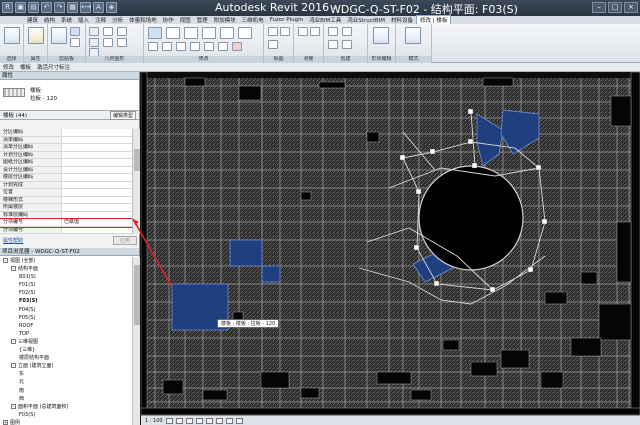 This screenshot has height=425, width=640. Describe the element at coordinates (122, 115) in the screenshot. I see `edit-type-button: 编辑类型` at that location.